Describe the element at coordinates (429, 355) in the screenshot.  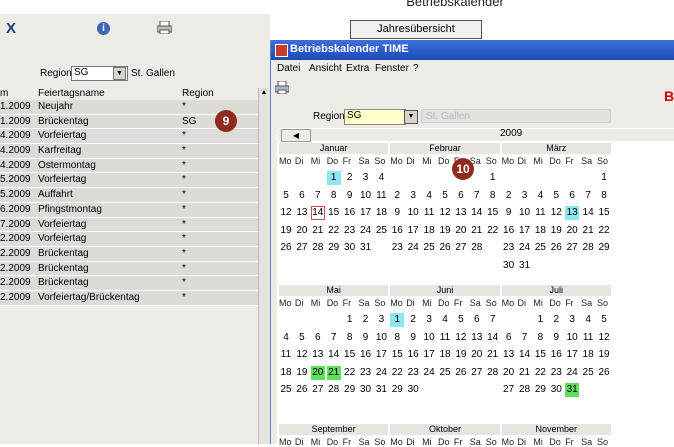
I see `calendar-day: 17` at that location.